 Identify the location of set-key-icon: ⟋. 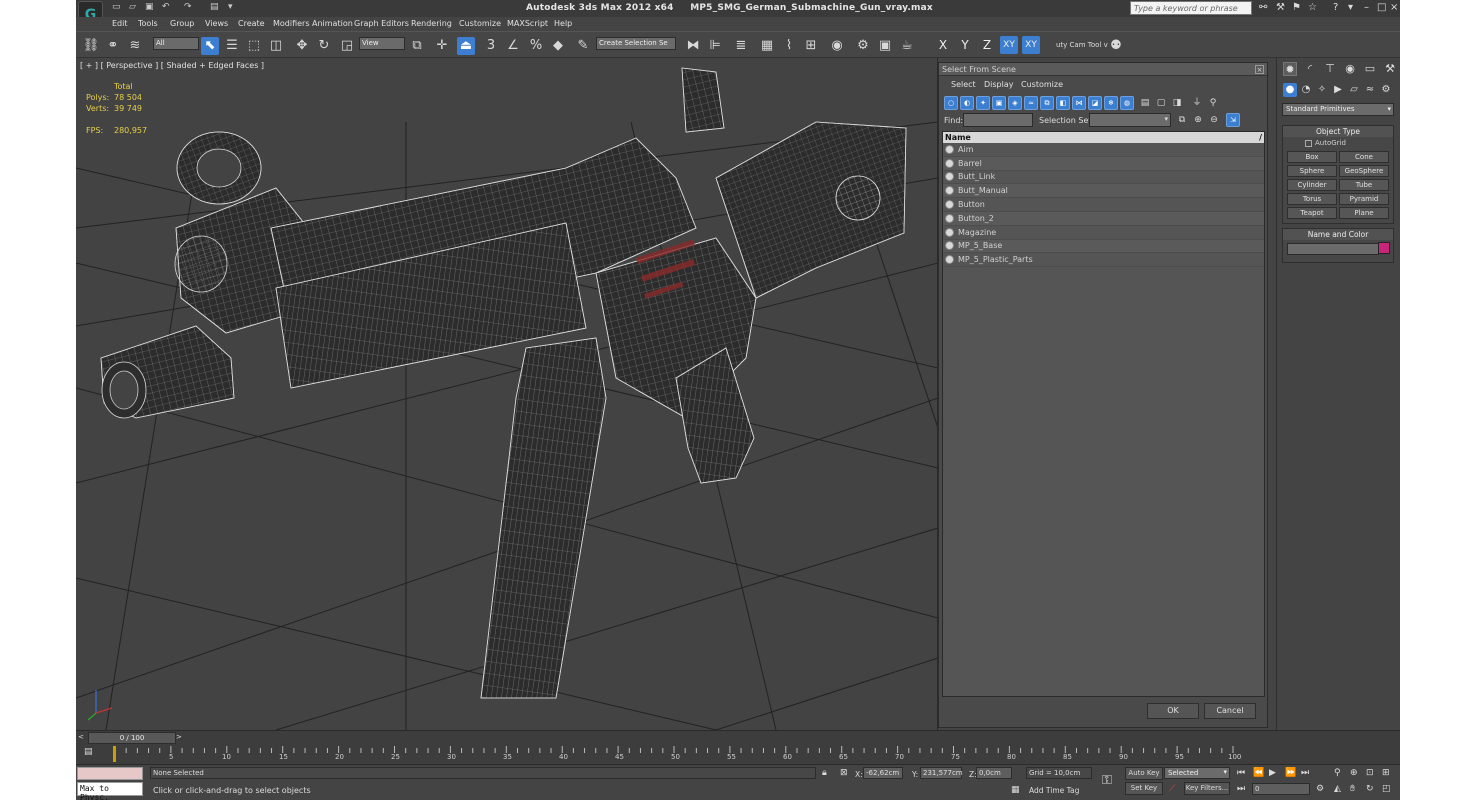
(1172, 789).